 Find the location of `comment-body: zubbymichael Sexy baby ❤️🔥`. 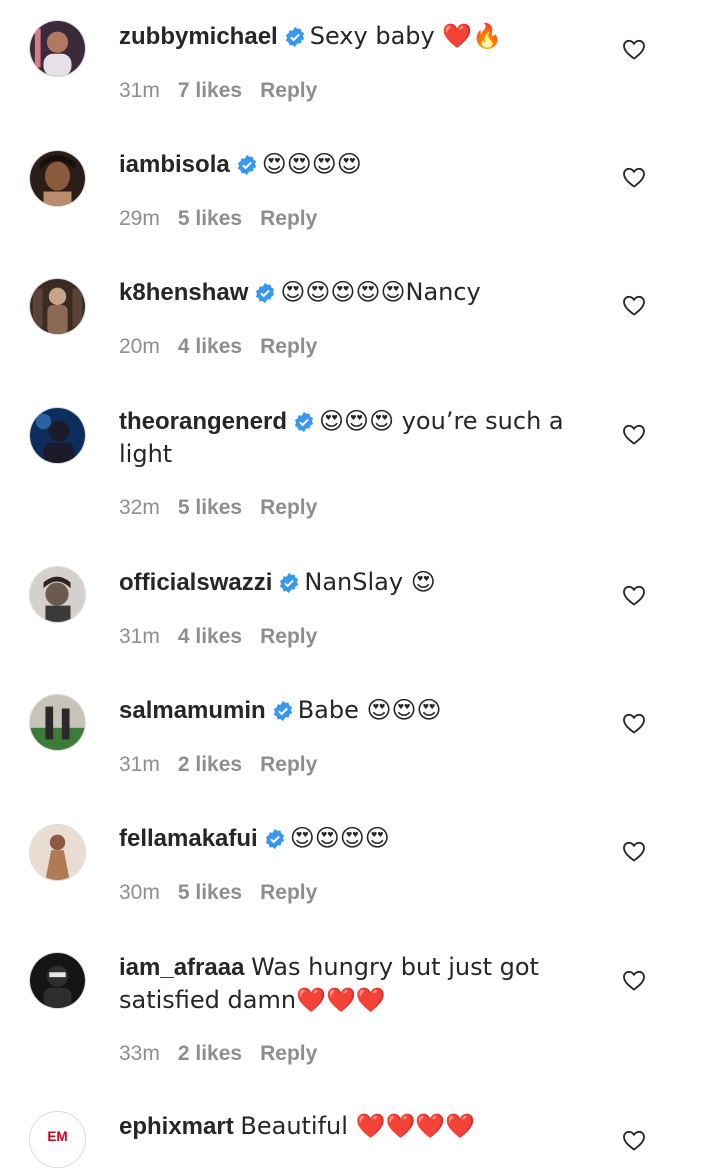

comment-body: zubbymichael Sexy baby ❤️🔥 is located at coordinates (354, 36).